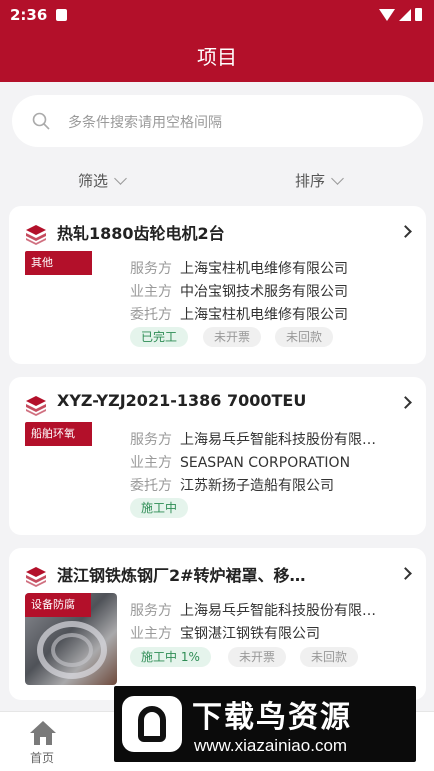 The image size is (434, 771). I want to click on status-time: 2:36, so click(29, 15).